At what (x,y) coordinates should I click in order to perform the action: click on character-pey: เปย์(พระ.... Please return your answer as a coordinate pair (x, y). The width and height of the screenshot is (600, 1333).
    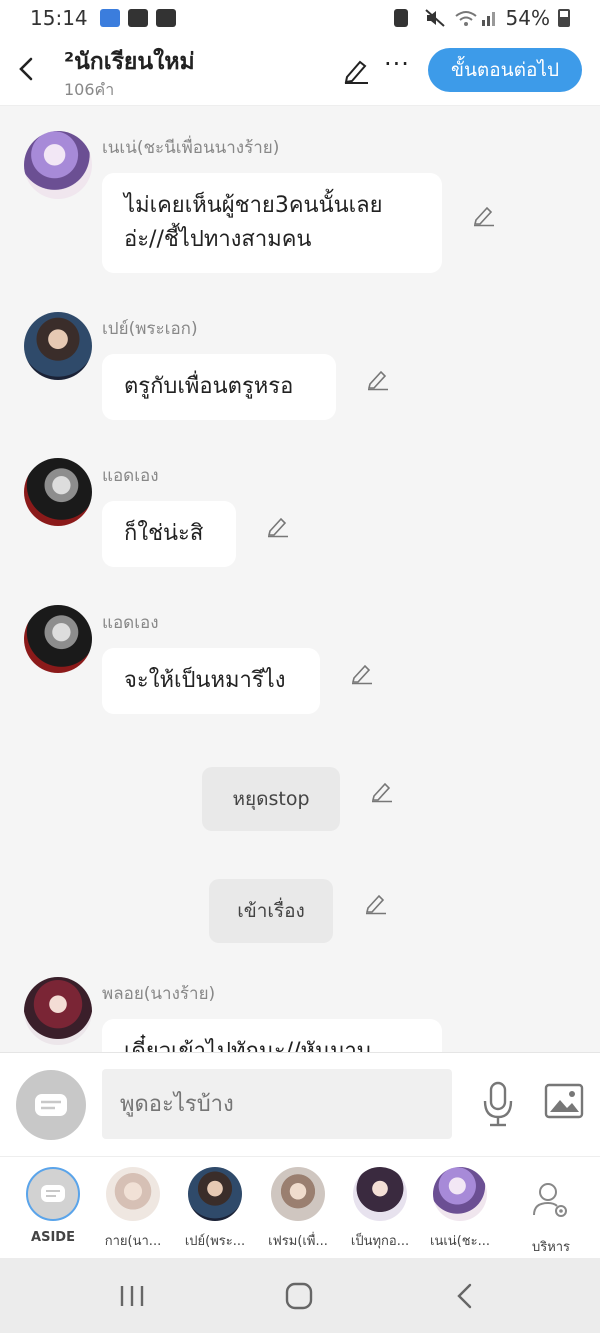
    Looking at the image, I should click on (215, 1209).